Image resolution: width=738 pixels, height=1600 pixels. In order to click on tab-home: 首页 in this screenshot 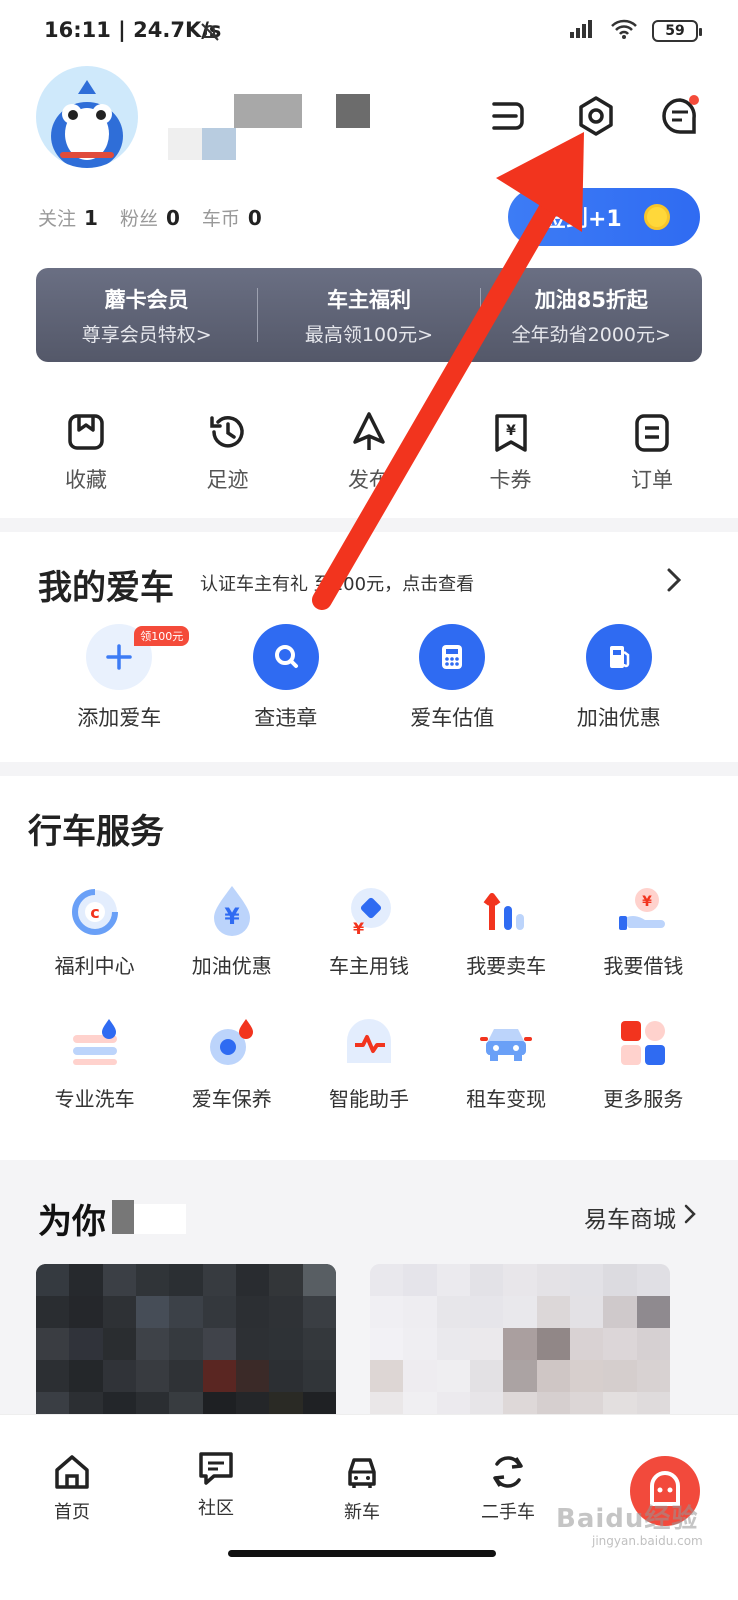, I will do `click(72, 1488)`.